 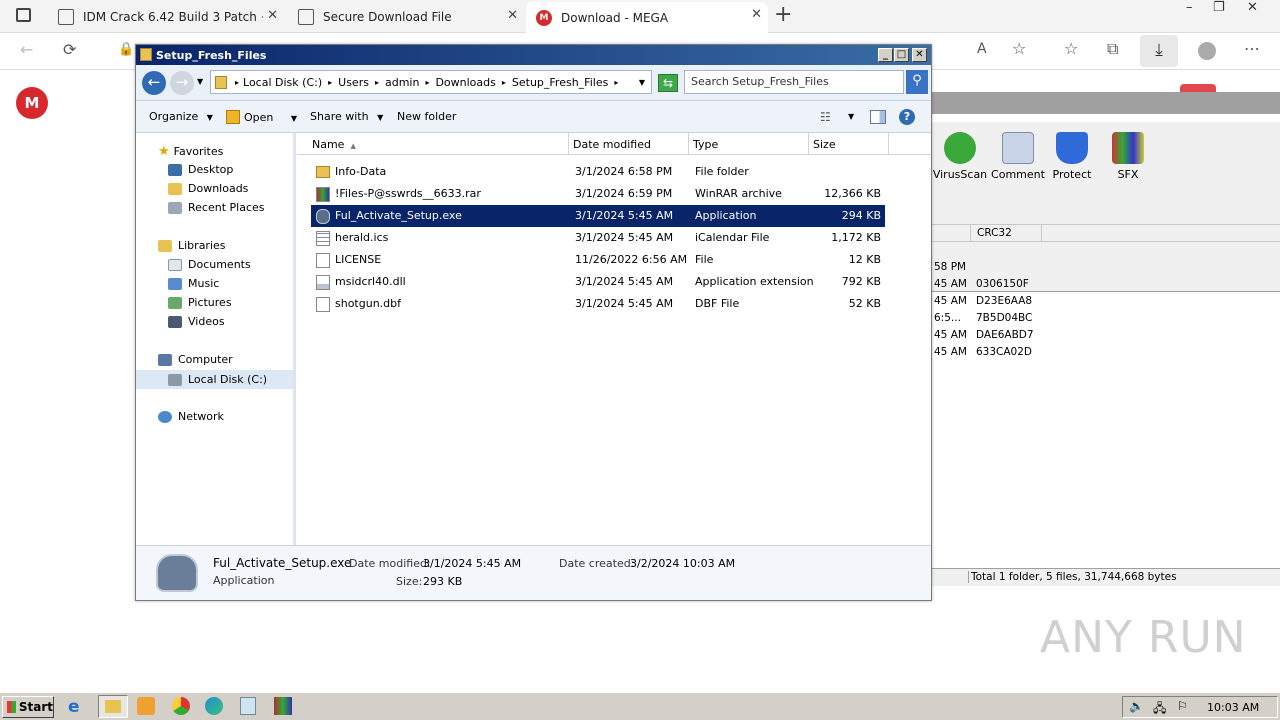 I want to click on nav-desktop: Desktop, so click(x=200, y=169).